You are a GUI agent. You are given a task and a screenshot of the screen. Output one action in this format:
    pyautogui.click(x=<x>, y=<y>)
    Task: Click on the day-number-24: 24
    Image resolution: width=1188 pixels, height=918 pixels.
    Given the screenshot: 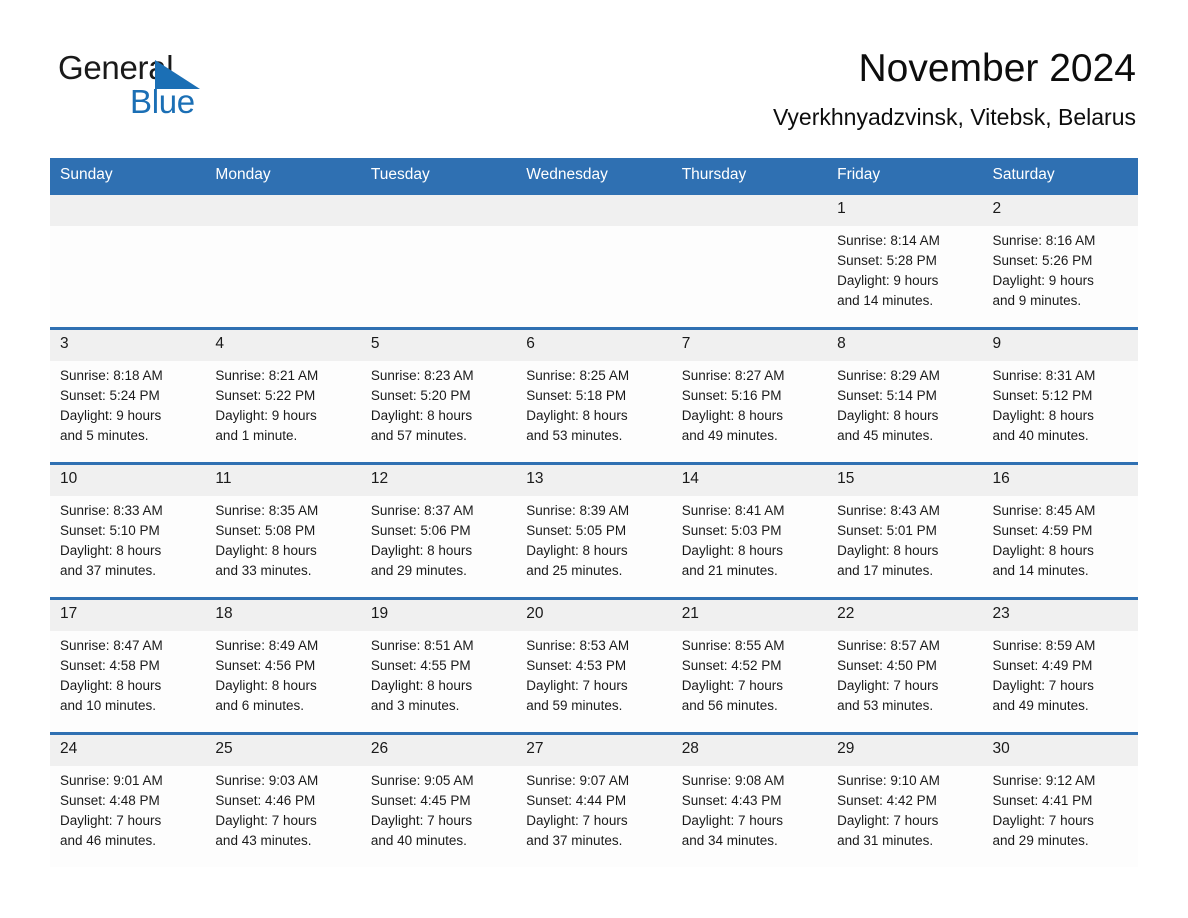 What is the action you would take?
    pyautogui.click(x=128, y=750)
    